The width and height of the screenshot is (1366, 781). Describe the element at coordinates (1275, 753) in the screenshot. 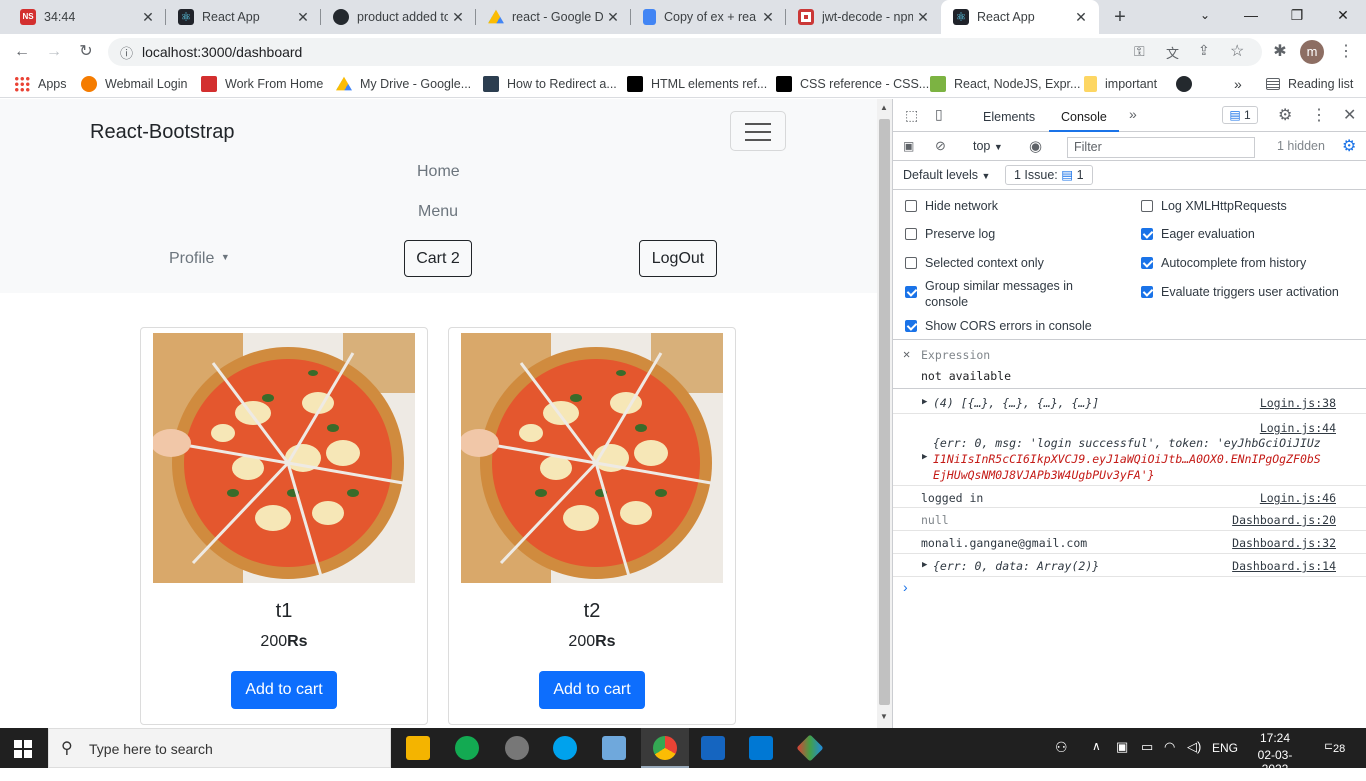

I see `clock: 17:24 02-03-2022` at that location.